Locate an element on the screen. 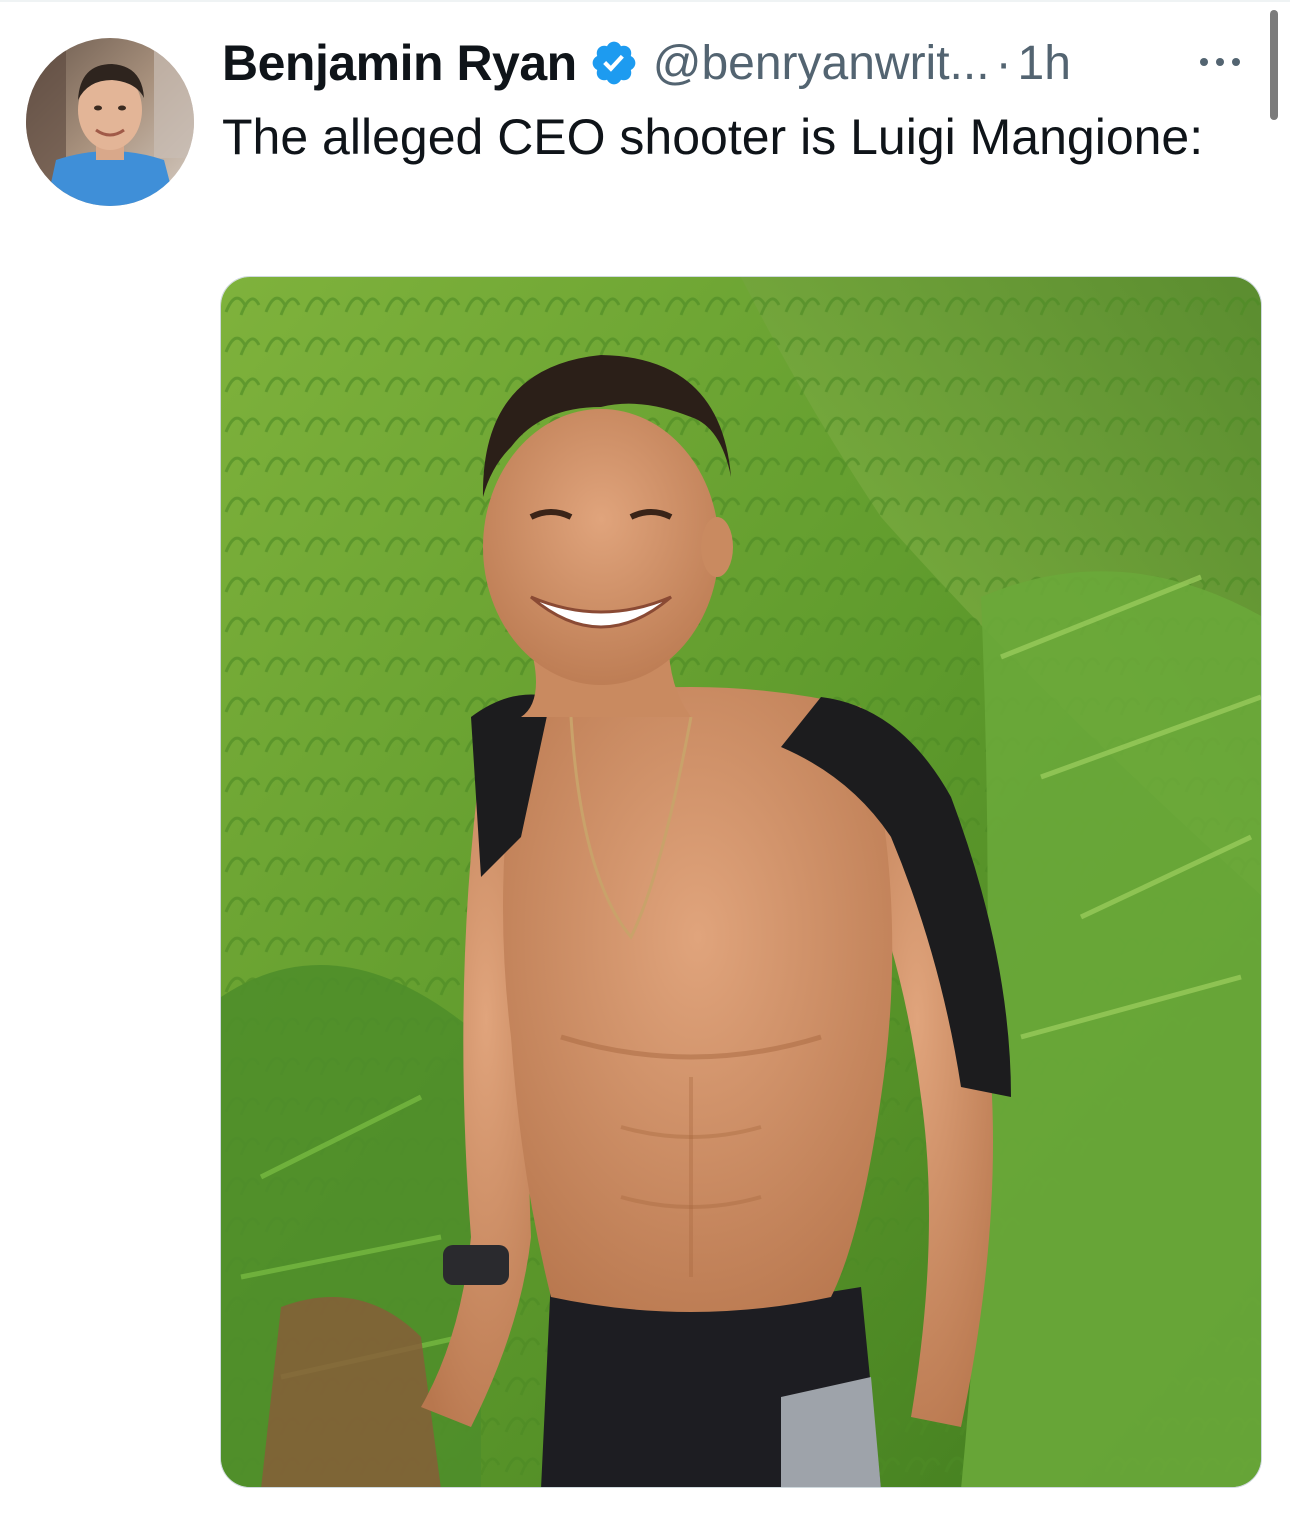 The width and height of the screenshot is (1290, 1524). more-horizontal-icon is located at coordinates (1220, 62).